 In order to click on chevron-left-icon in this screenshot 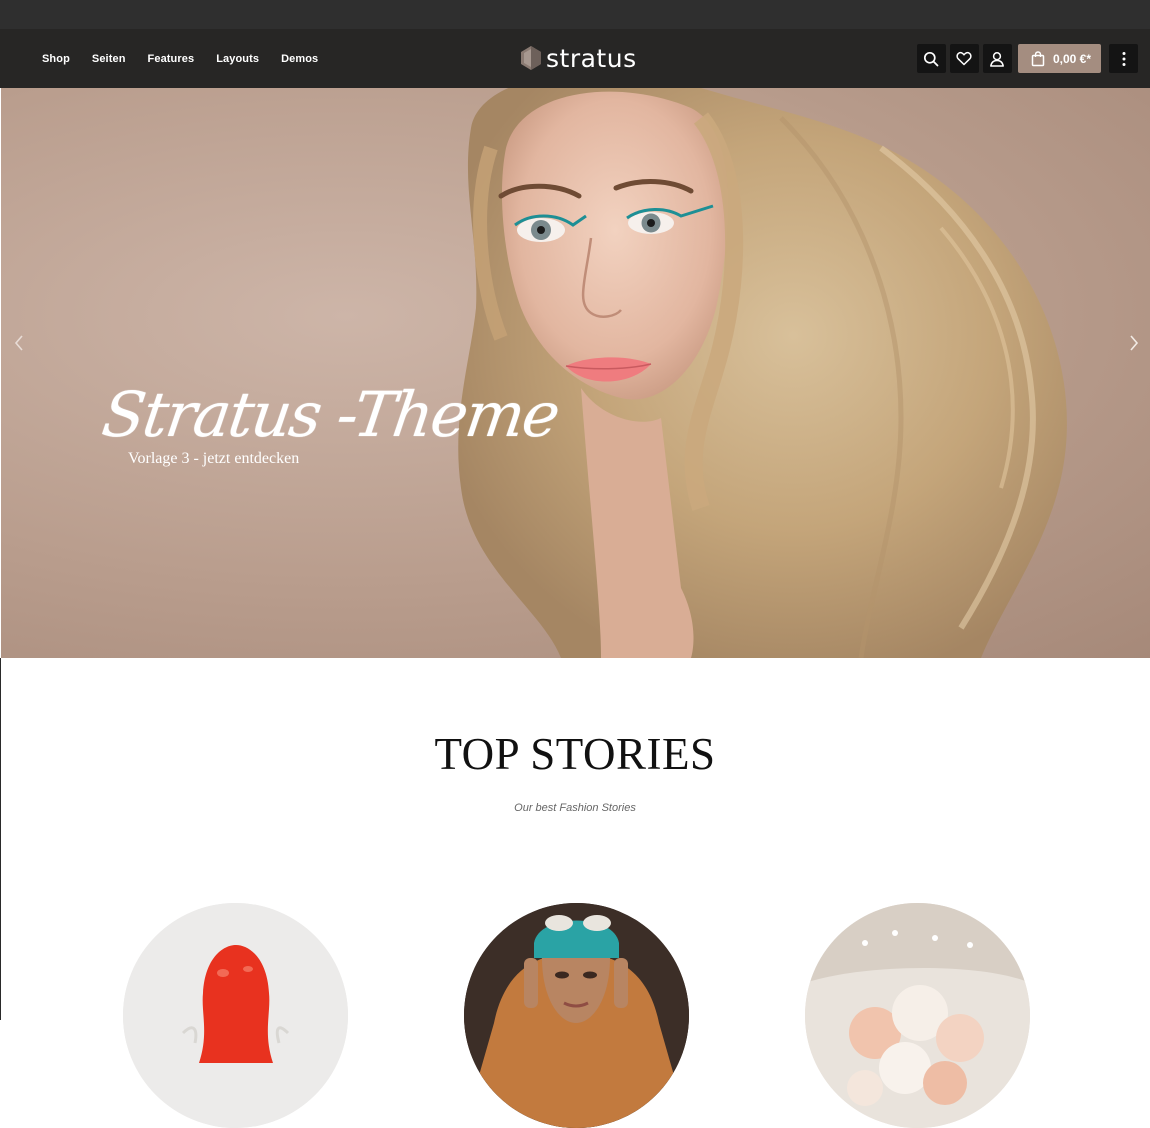, I will do `click(18, 343)`.